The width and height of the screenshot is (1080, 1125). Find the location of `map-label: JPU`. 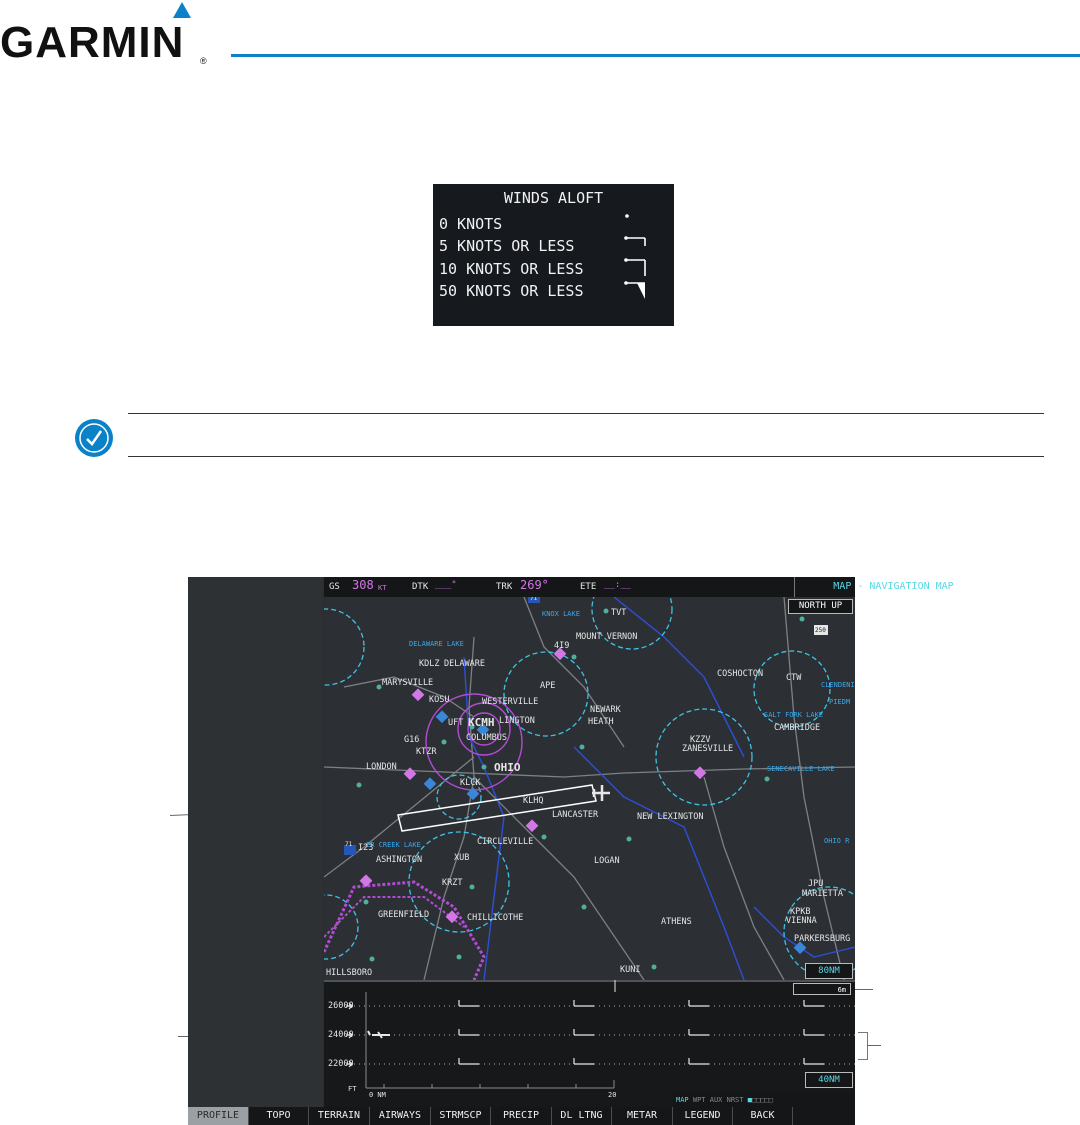

map-label: JPU is located at coordinates (816, 884).